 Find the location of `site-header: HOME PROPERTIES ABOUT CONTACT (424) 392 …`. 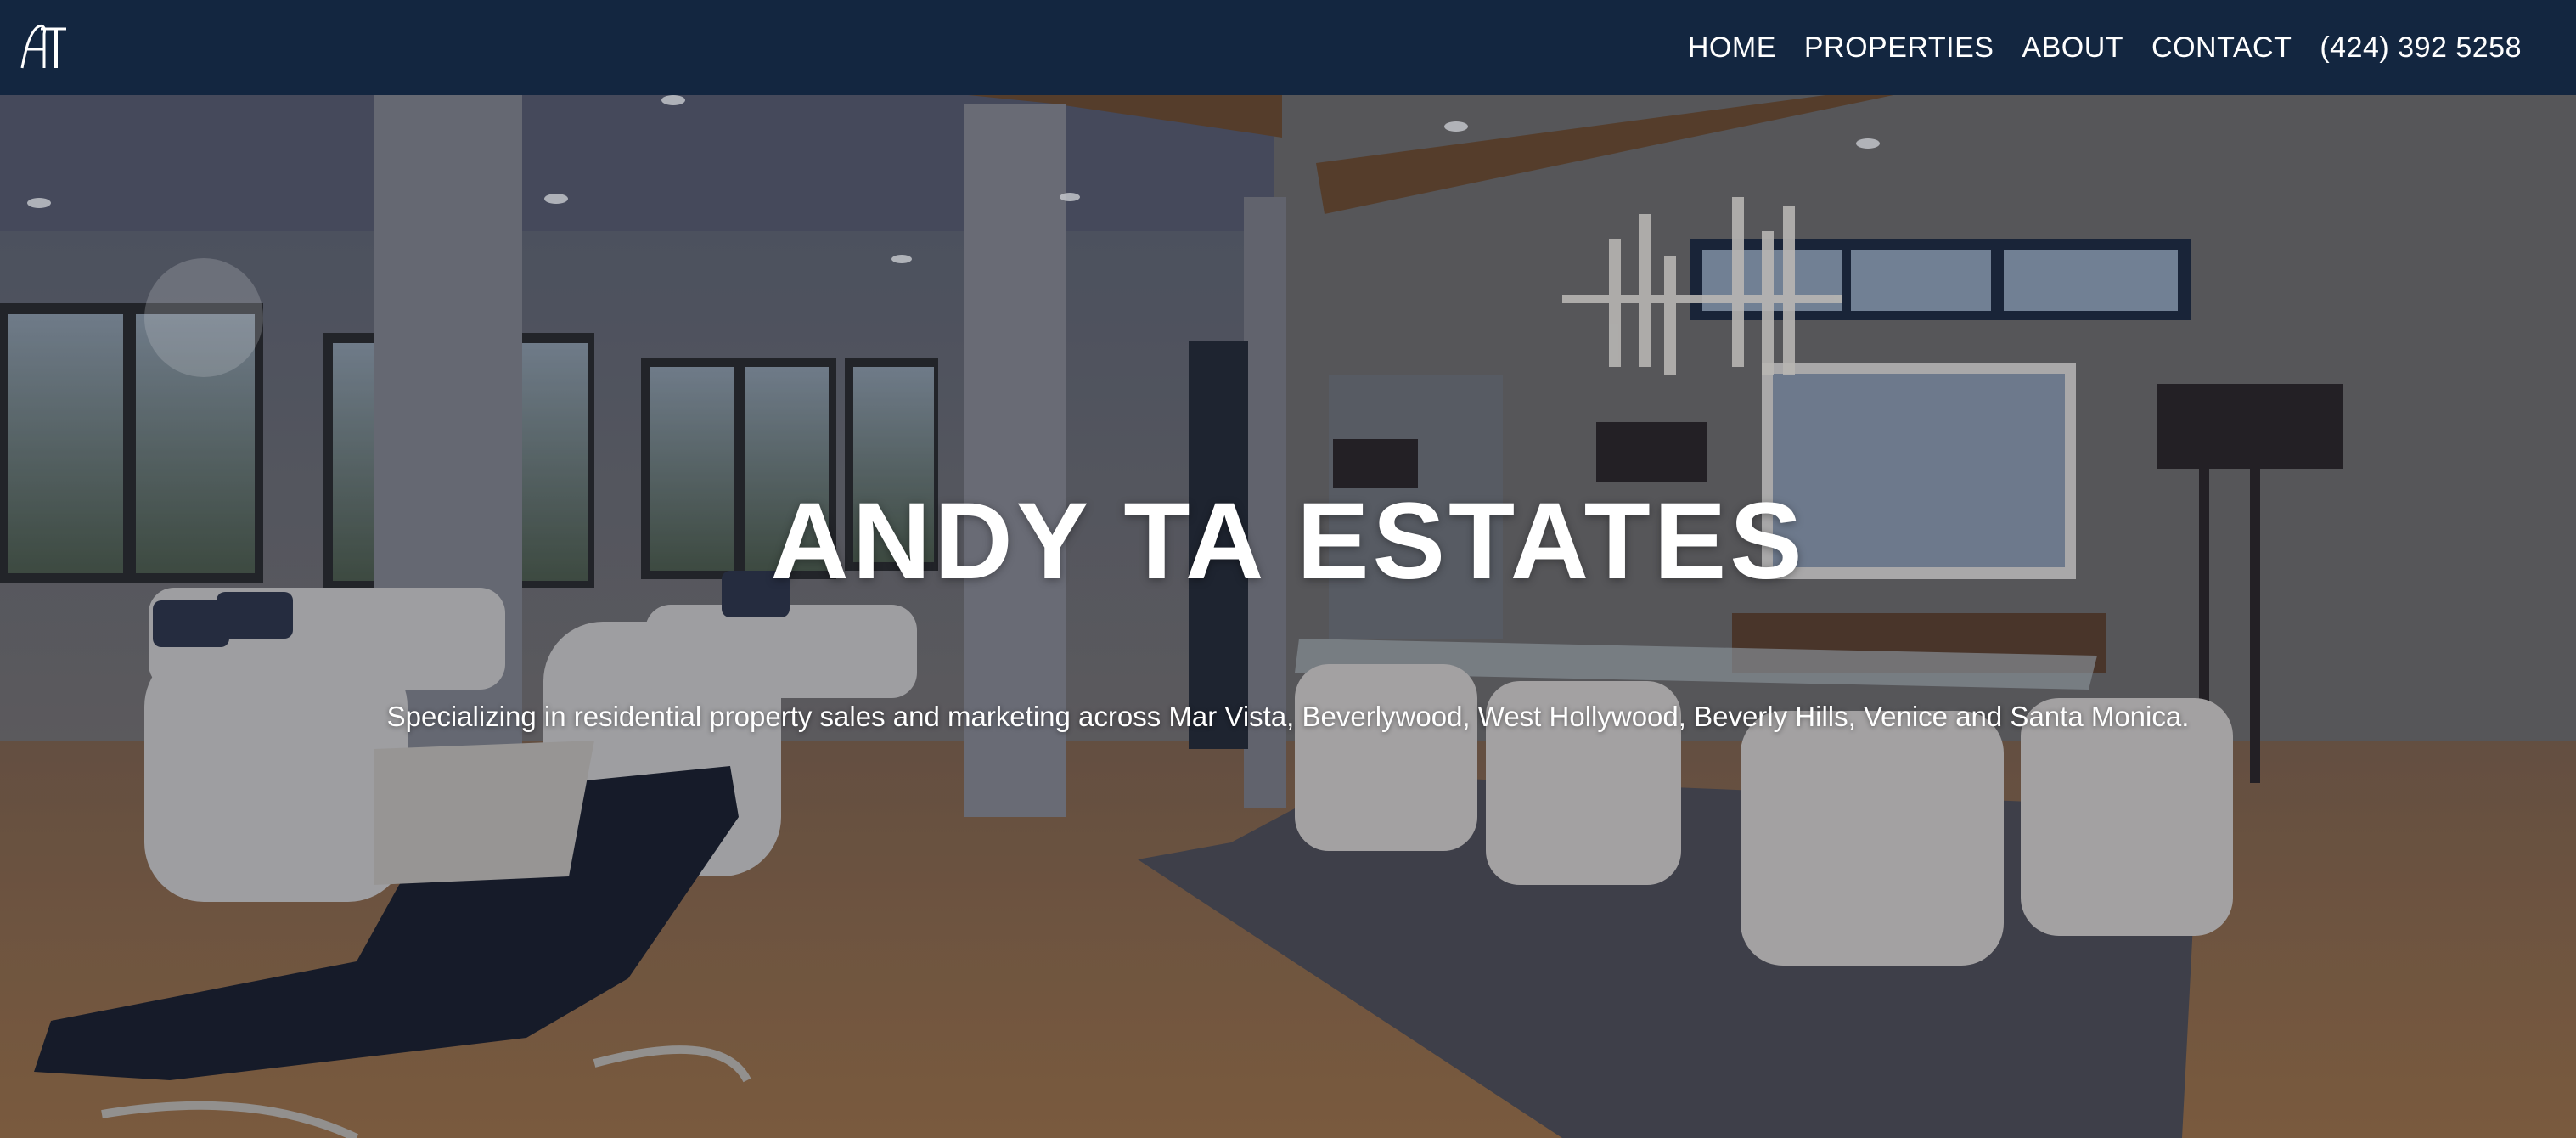

site-header: HOME PROPERTIES ABOUT CONTACT (424) 392 … is located at coordinates (1288, 47).